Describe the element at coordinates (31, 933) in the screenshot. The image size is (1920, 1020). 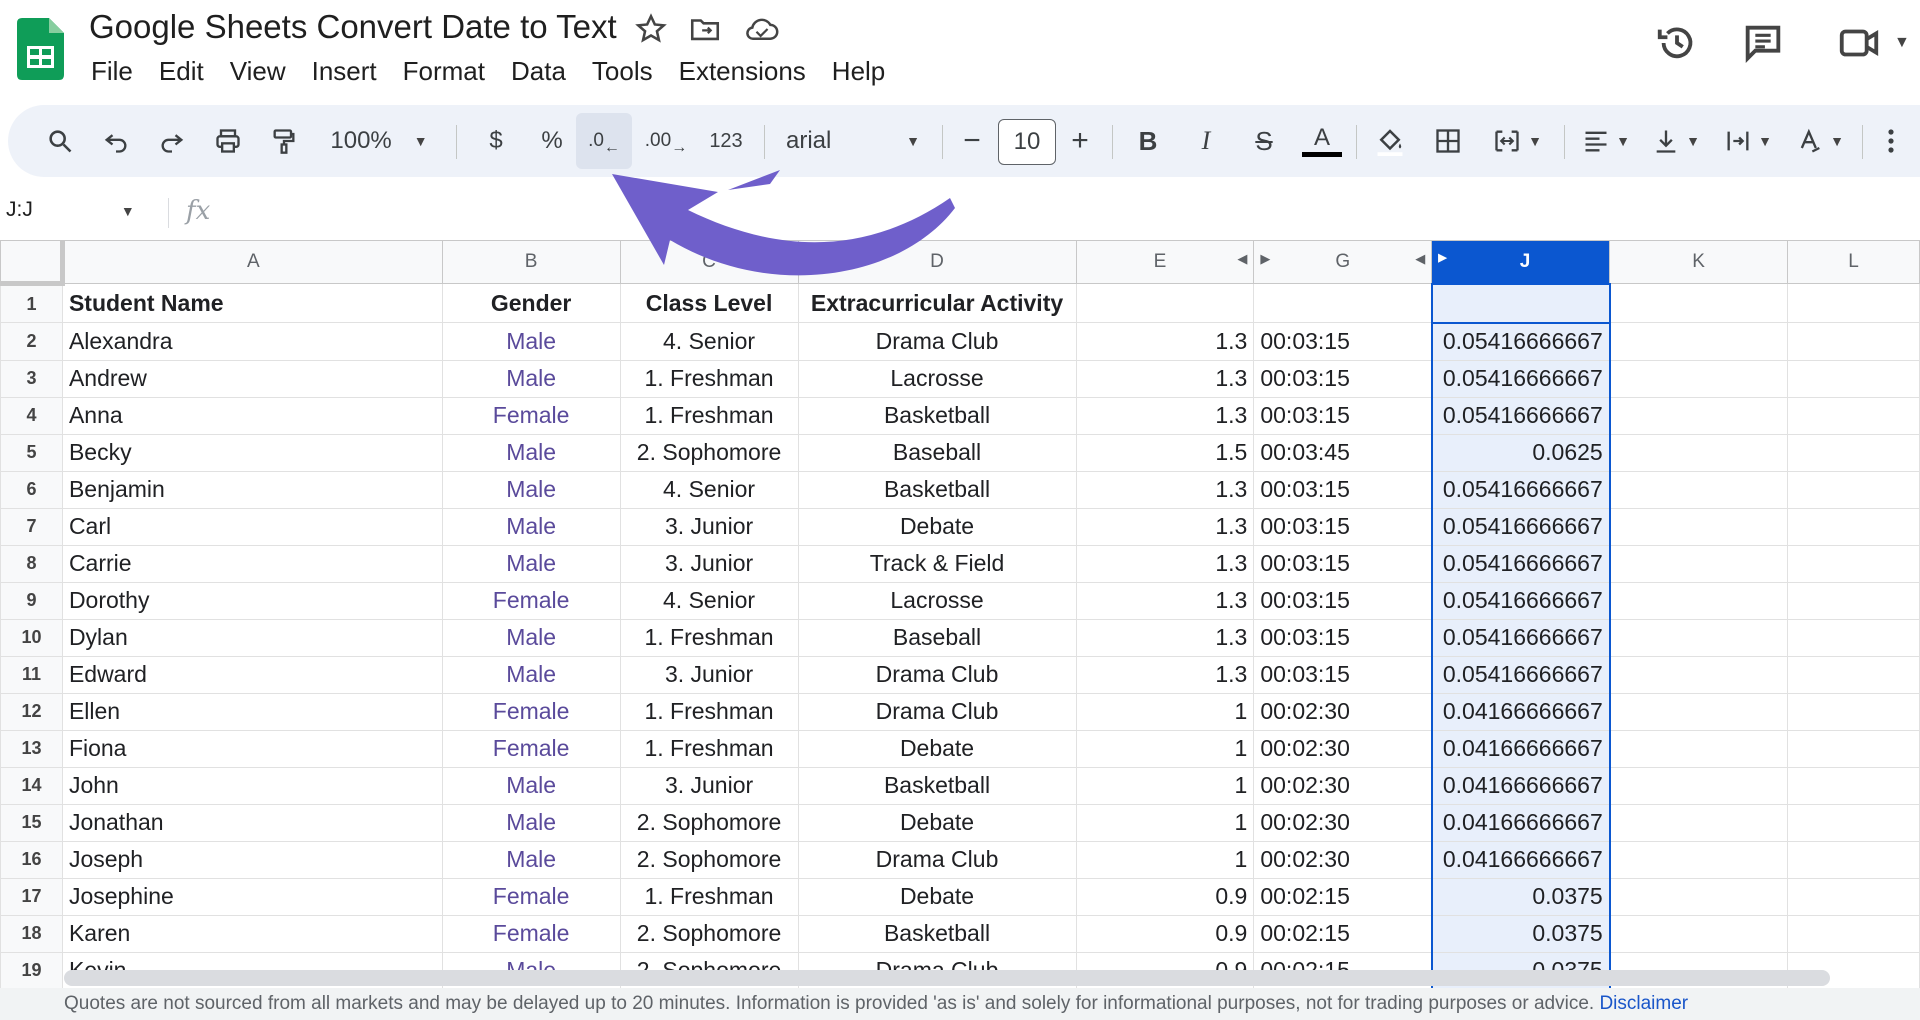
I see `row-number: 18` at that location.